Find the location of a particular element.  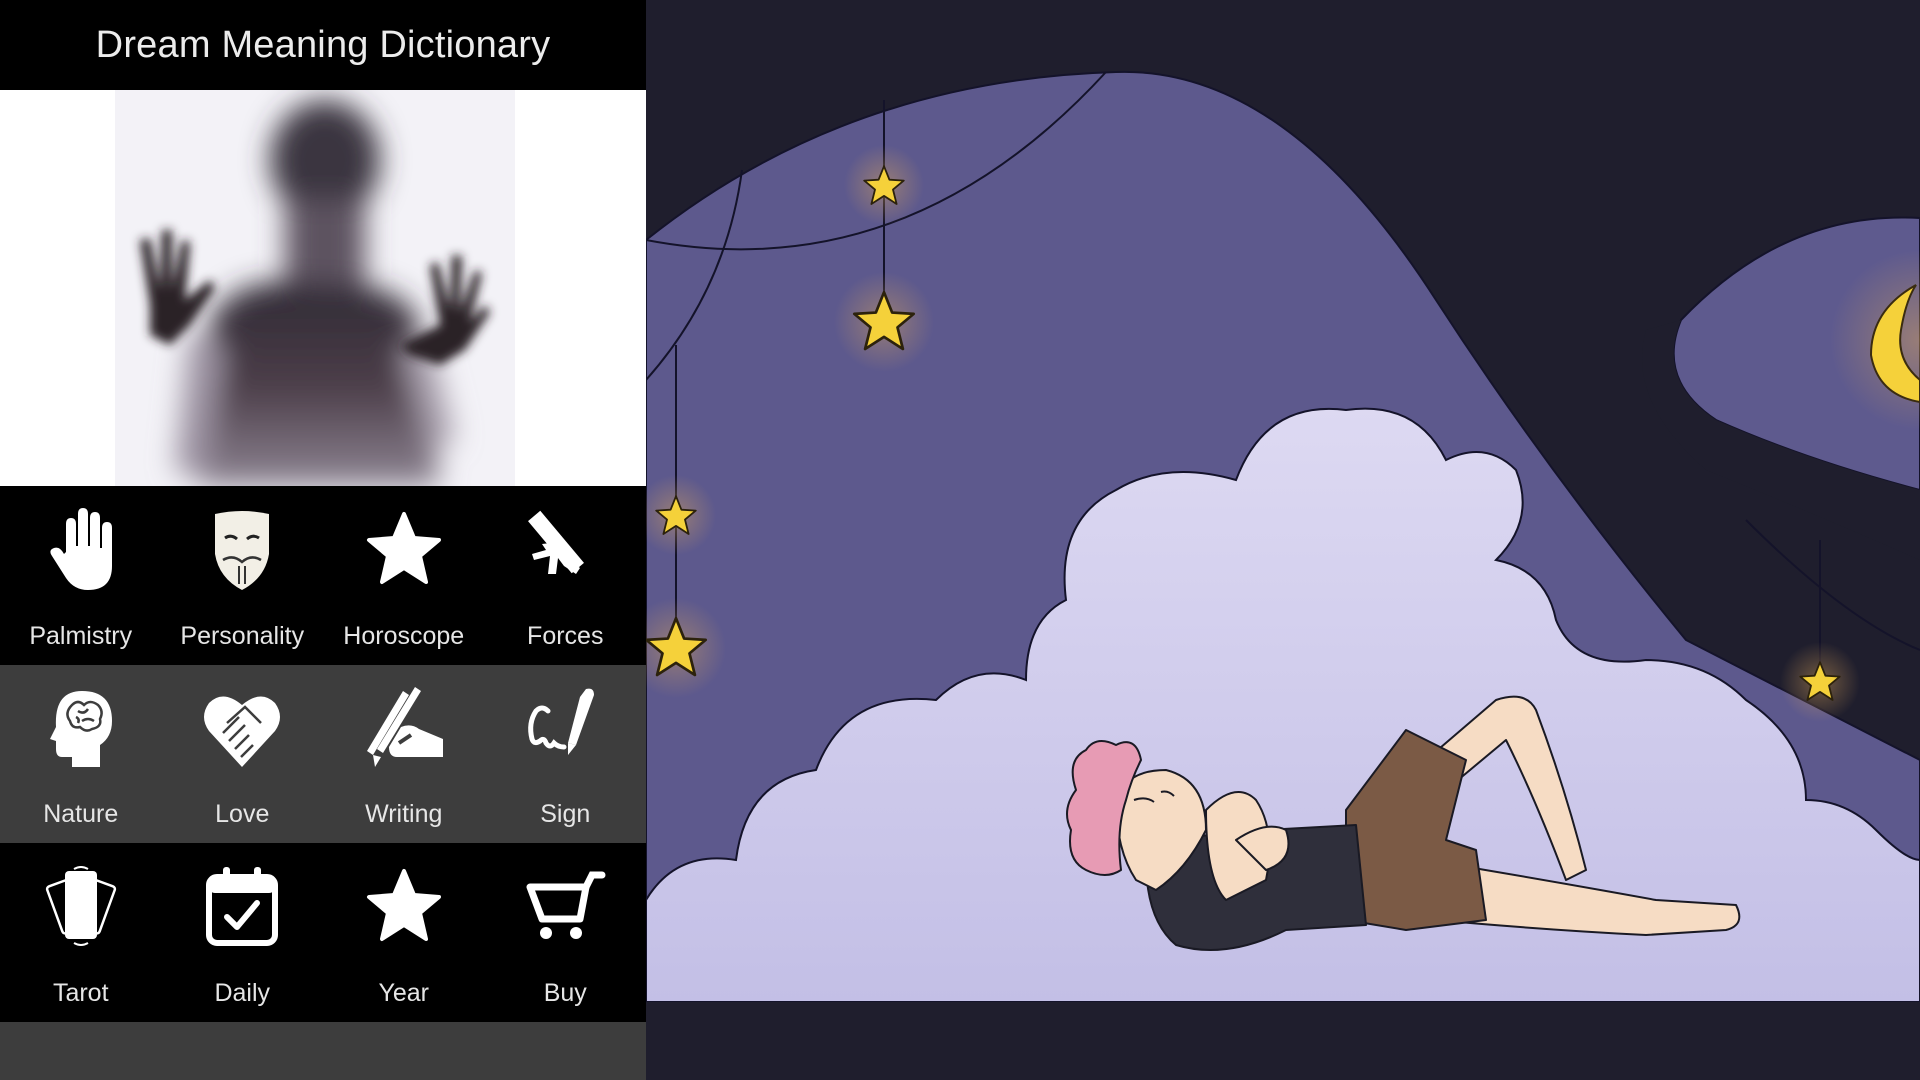

heart-handshake-icon is located at coordinates (242, 728).